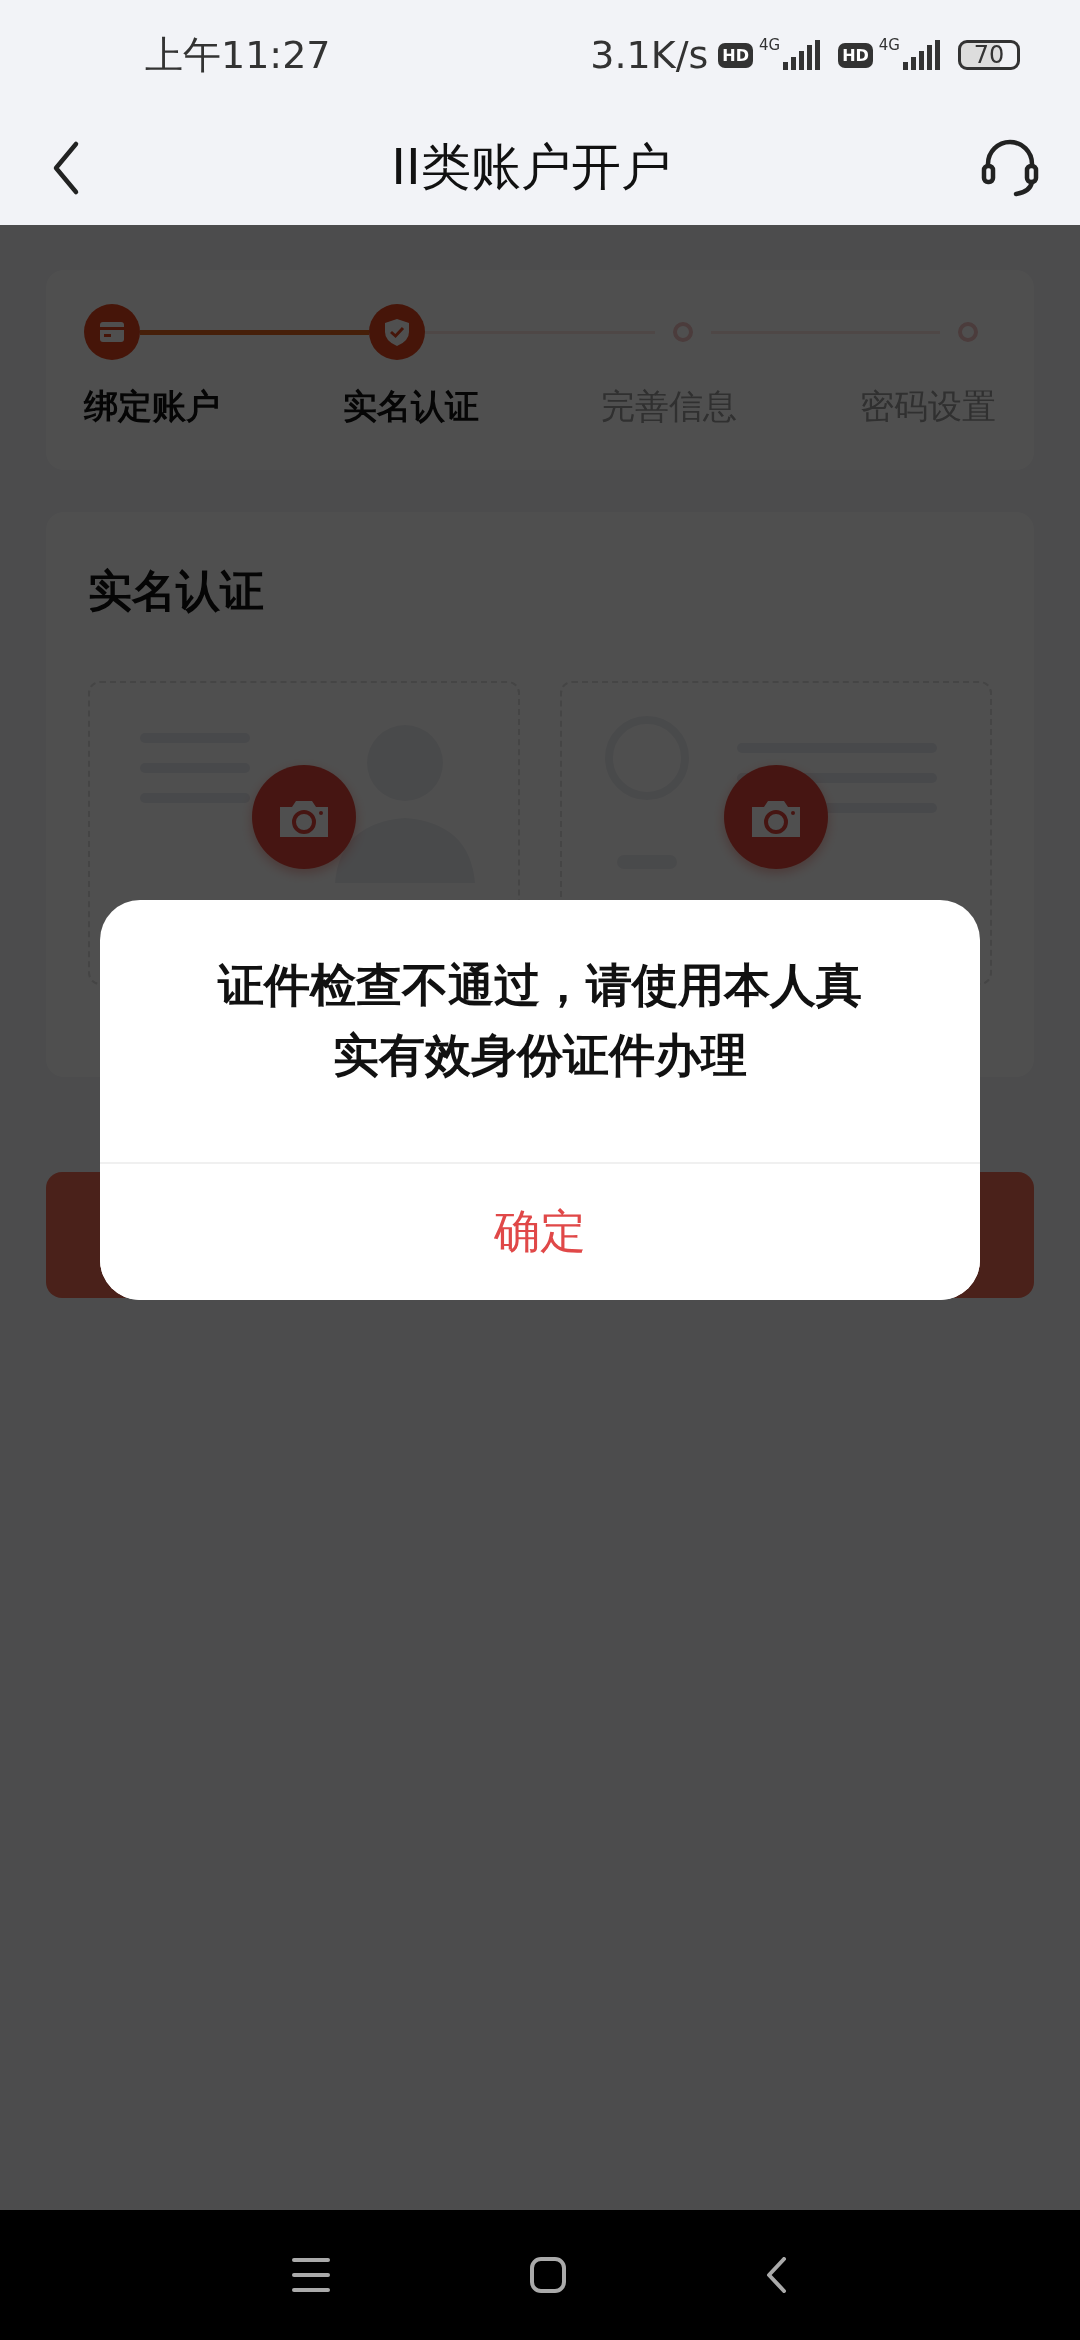 The height and width of the screenshot is (2340, 1080). I want to click on section-title: 实名认证, so click(176, 591).